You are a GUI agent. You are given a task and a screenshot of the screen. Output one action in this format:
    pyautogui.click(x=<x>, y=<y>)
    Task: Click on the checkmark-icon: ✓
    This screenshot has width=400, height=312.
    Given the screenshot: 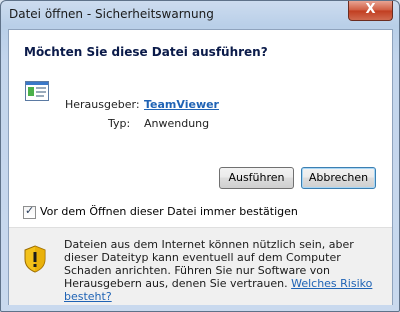 What is the action you would take?
    pyautogui.click(x=30, y=210)
    